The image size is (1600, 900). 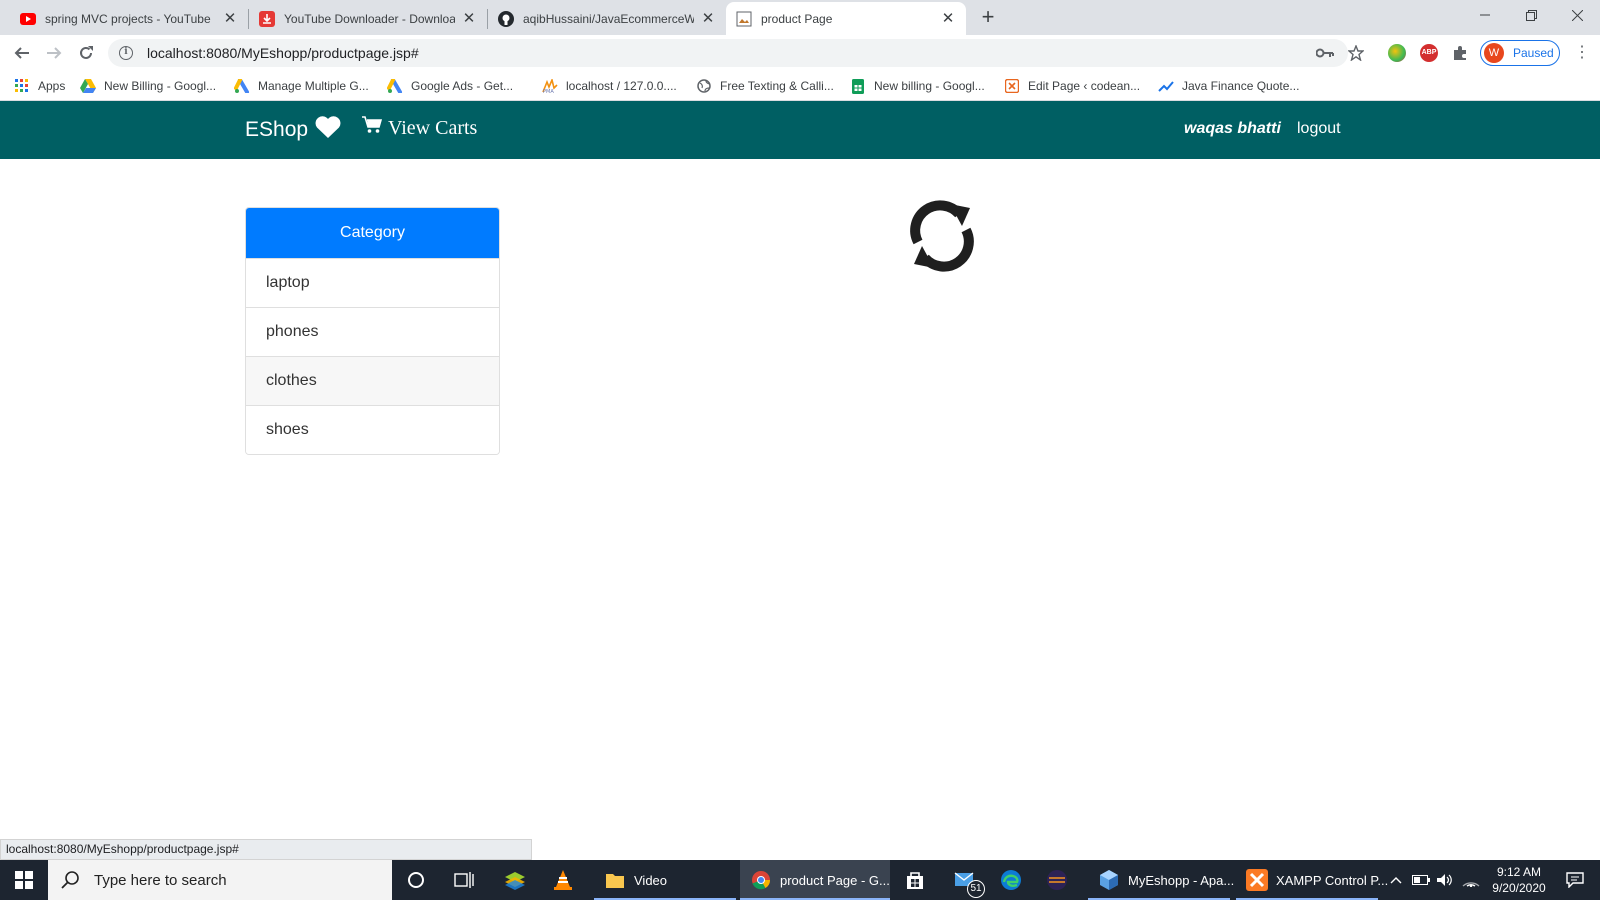 What do you see at coordinates (651, 880) in the screenshot?
I see `taskbar-app-label: Video` at bounding box center [651, 880].